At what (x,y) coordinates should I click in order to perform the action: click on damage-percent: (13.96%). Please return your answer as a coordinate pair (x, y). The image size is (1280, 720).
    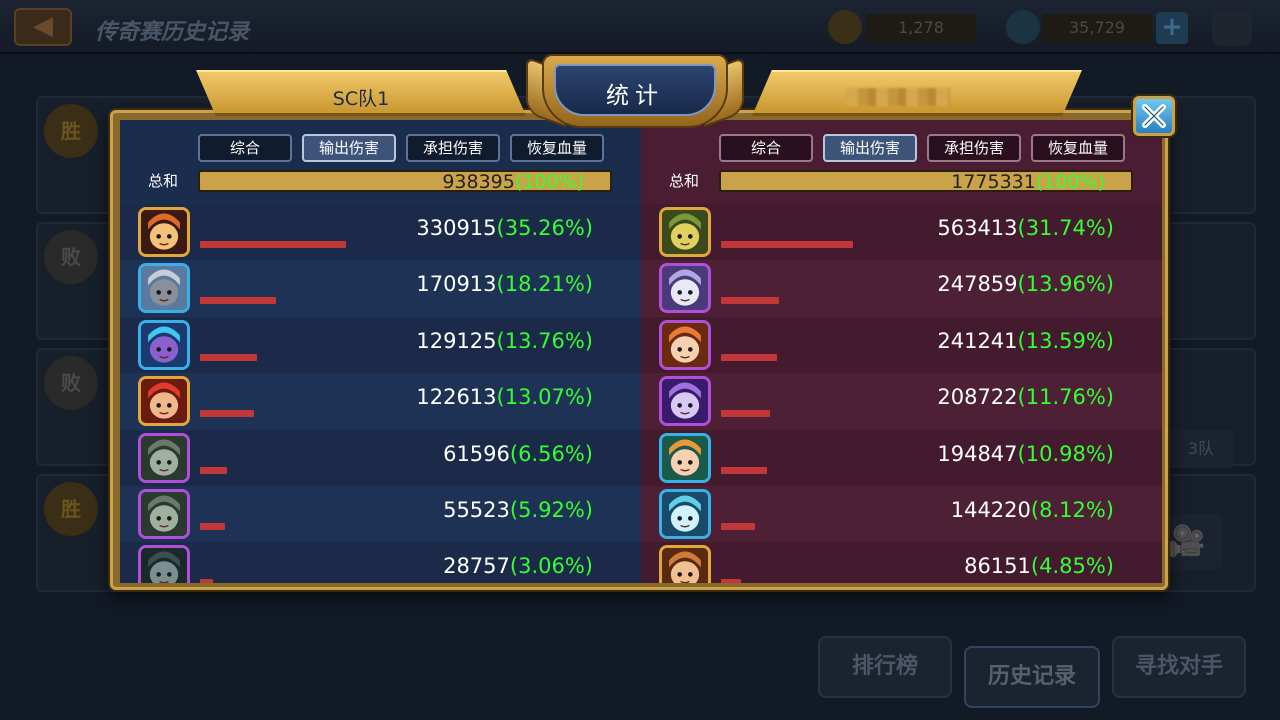
    Looking at the image, I should click on (1065, 284).